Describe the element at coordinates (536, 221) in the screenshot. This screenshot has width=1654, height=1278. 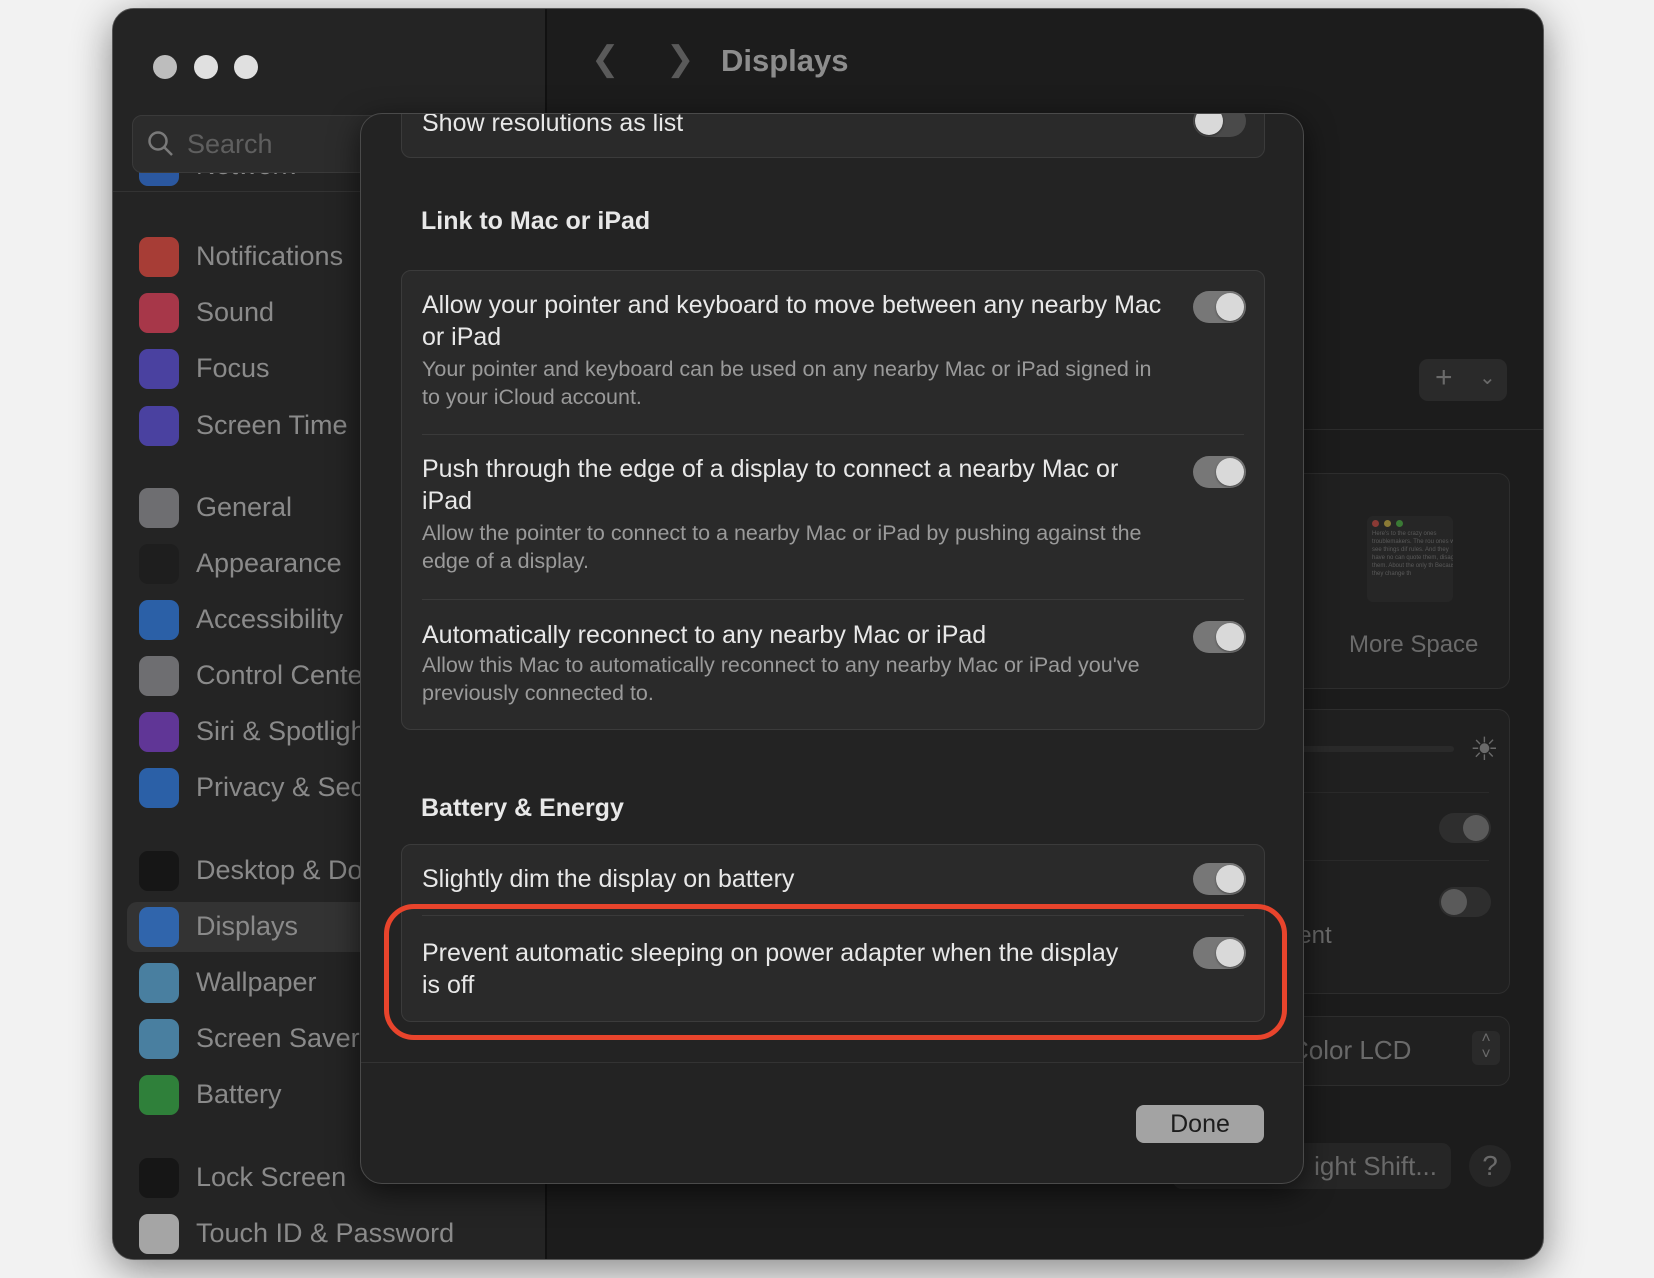
I see `section-heading-link: Link to Mac or iPad` at that location.